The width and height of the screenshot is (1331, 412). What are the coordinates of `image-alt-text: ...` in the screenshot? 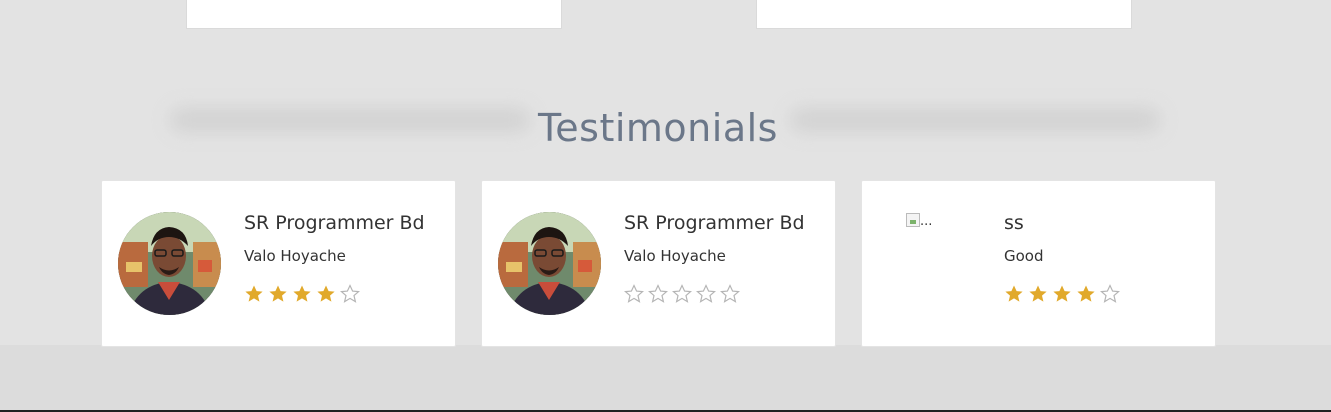 It's located at (926, 221).